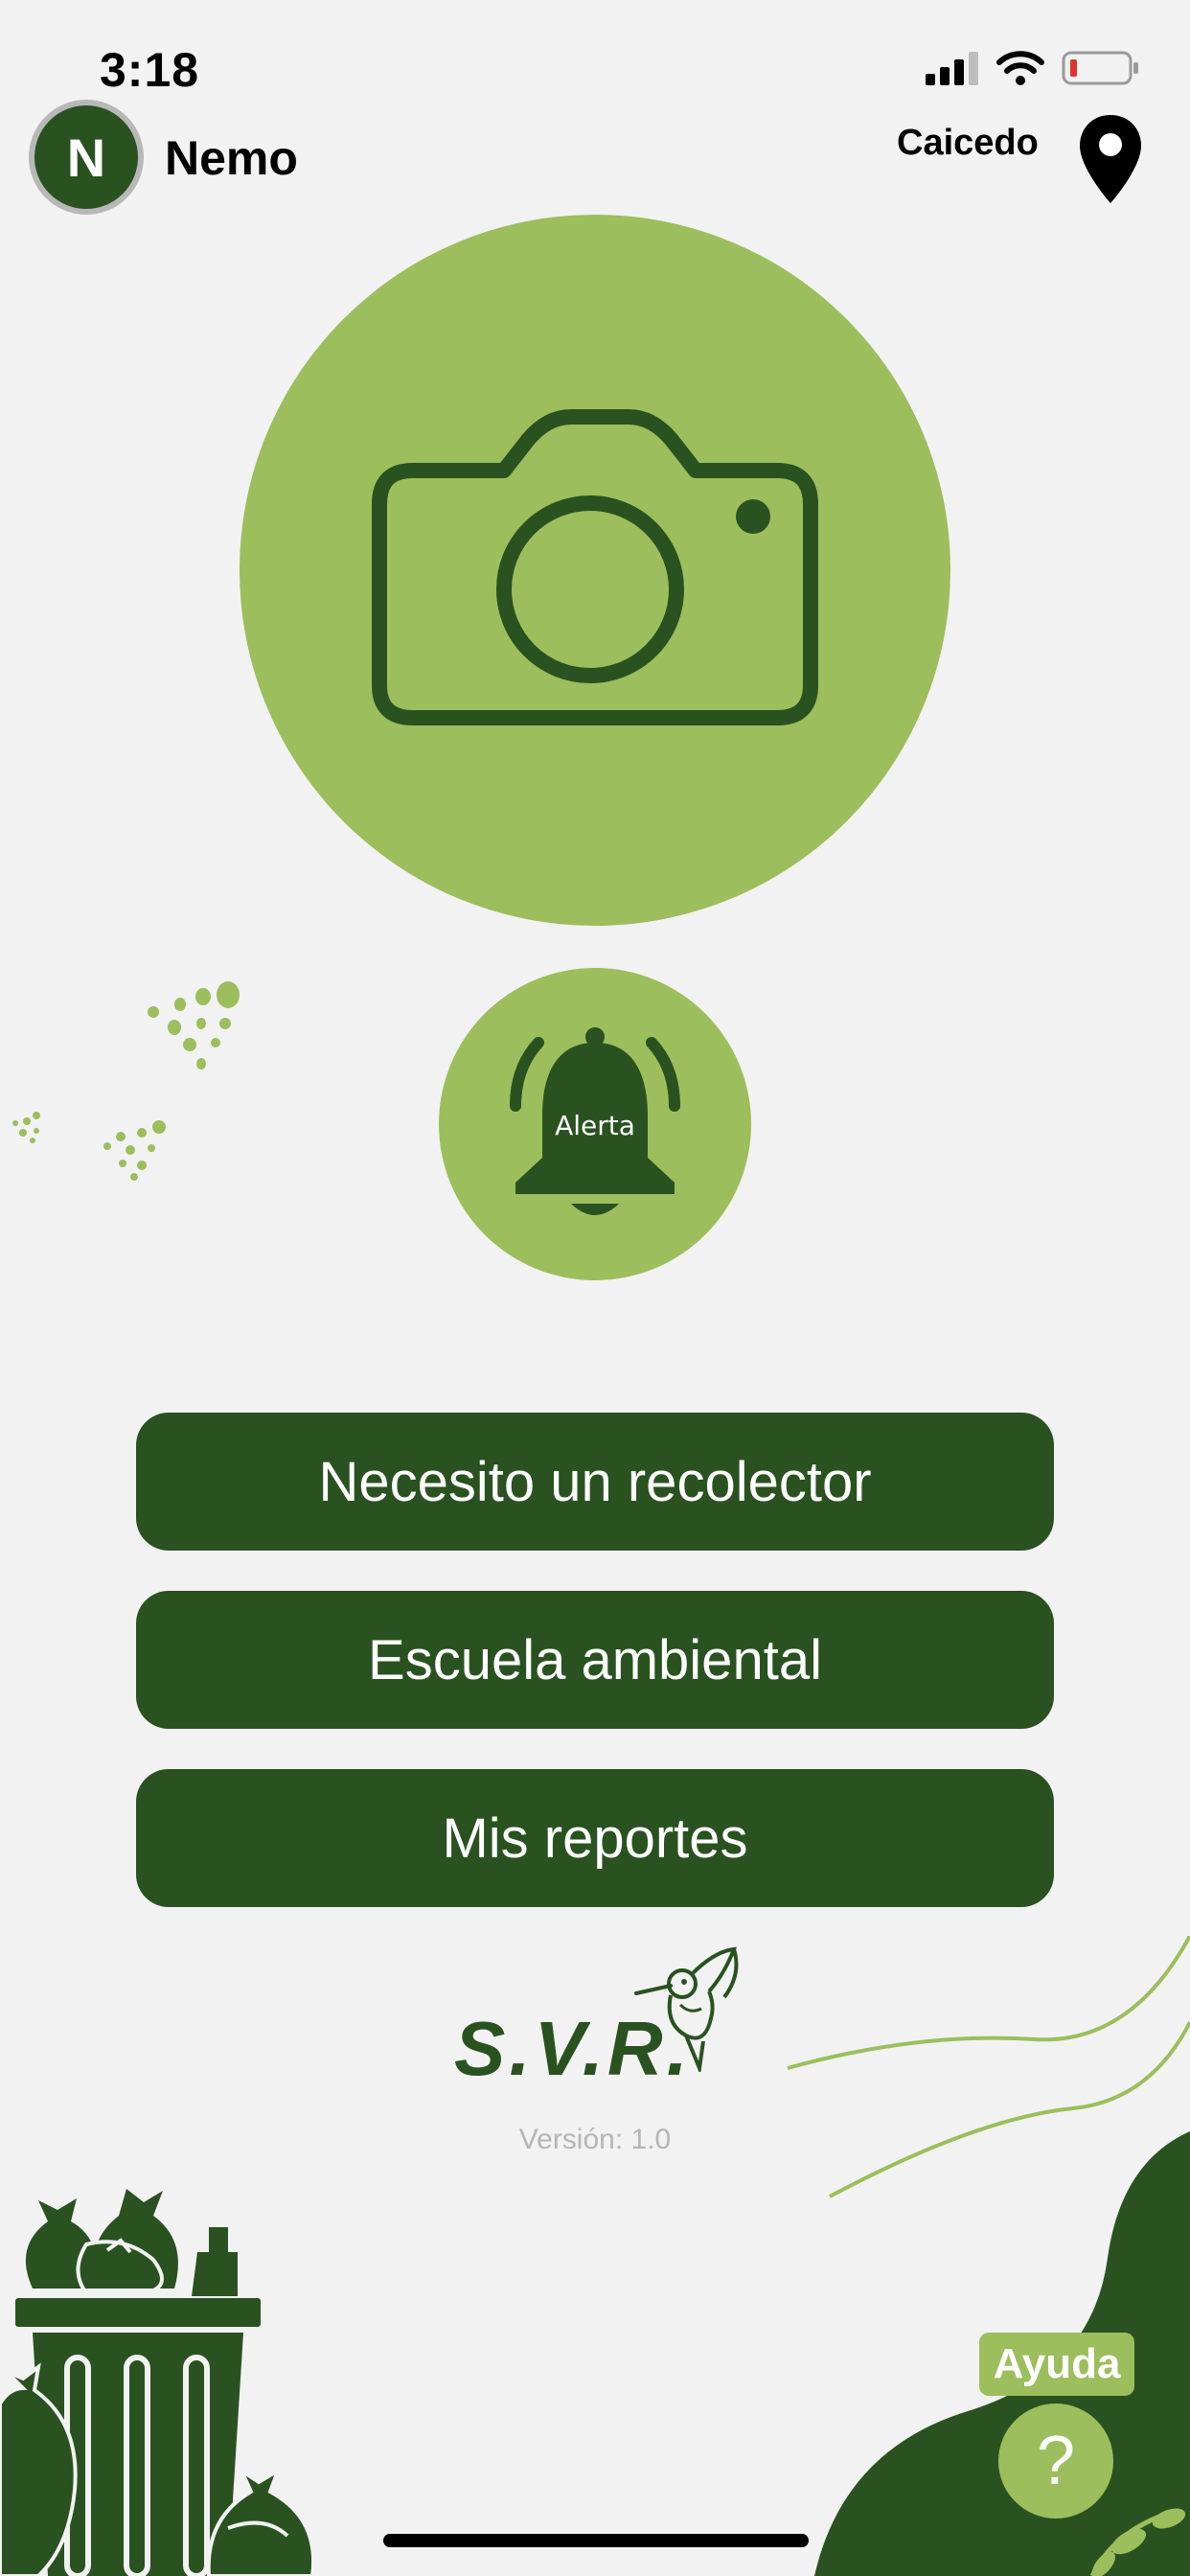 This screenshot has height=2576, width=1190. I want to click on location-label: Caicedo, so click(968, 143).